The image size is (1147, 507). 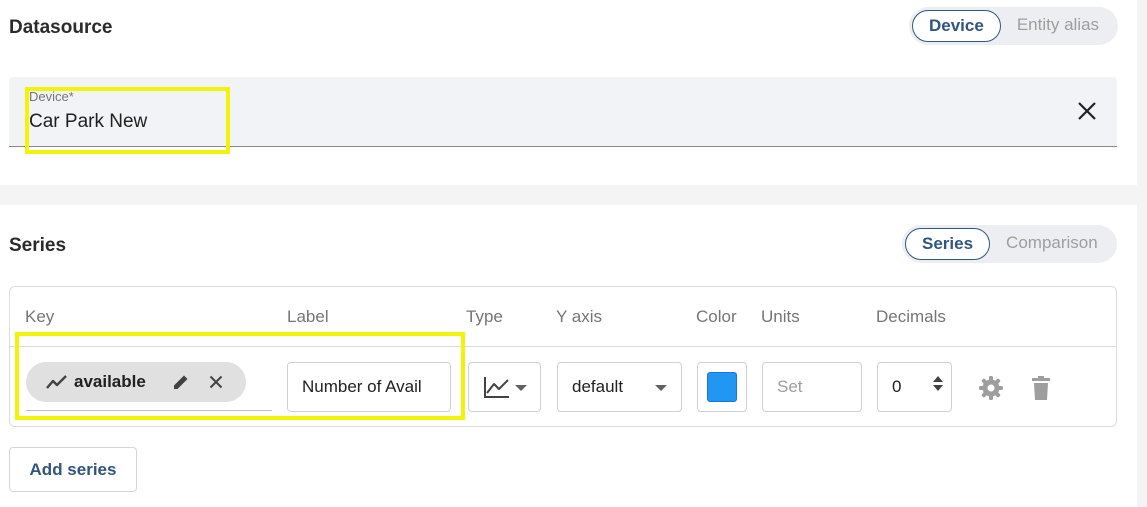 What do you see at coordinates (308, 316) in the screenshot?
I see `column-header-label: Label` at bounding box center [308, 316].